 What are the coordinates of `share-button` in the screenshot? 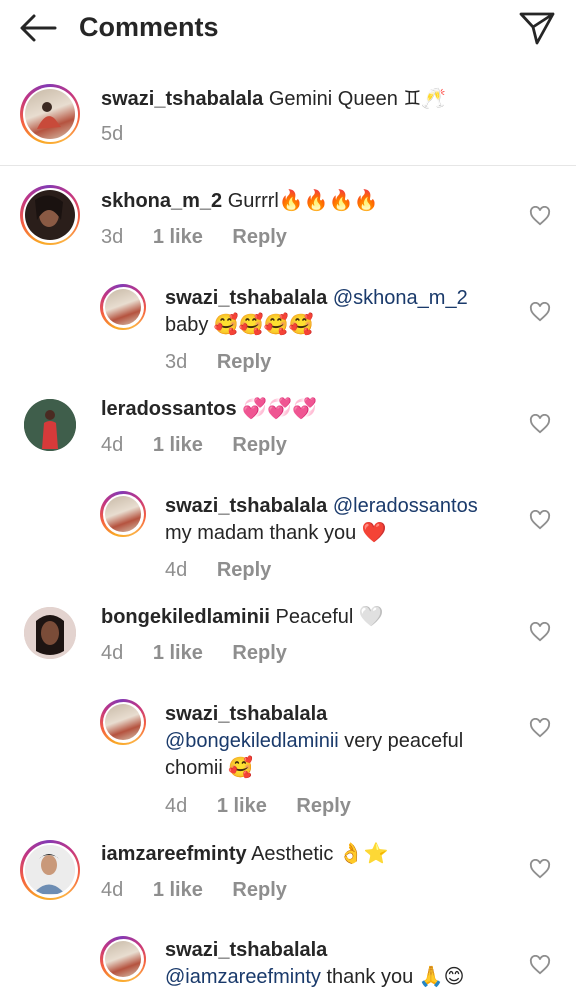 It's located at (537, 28).